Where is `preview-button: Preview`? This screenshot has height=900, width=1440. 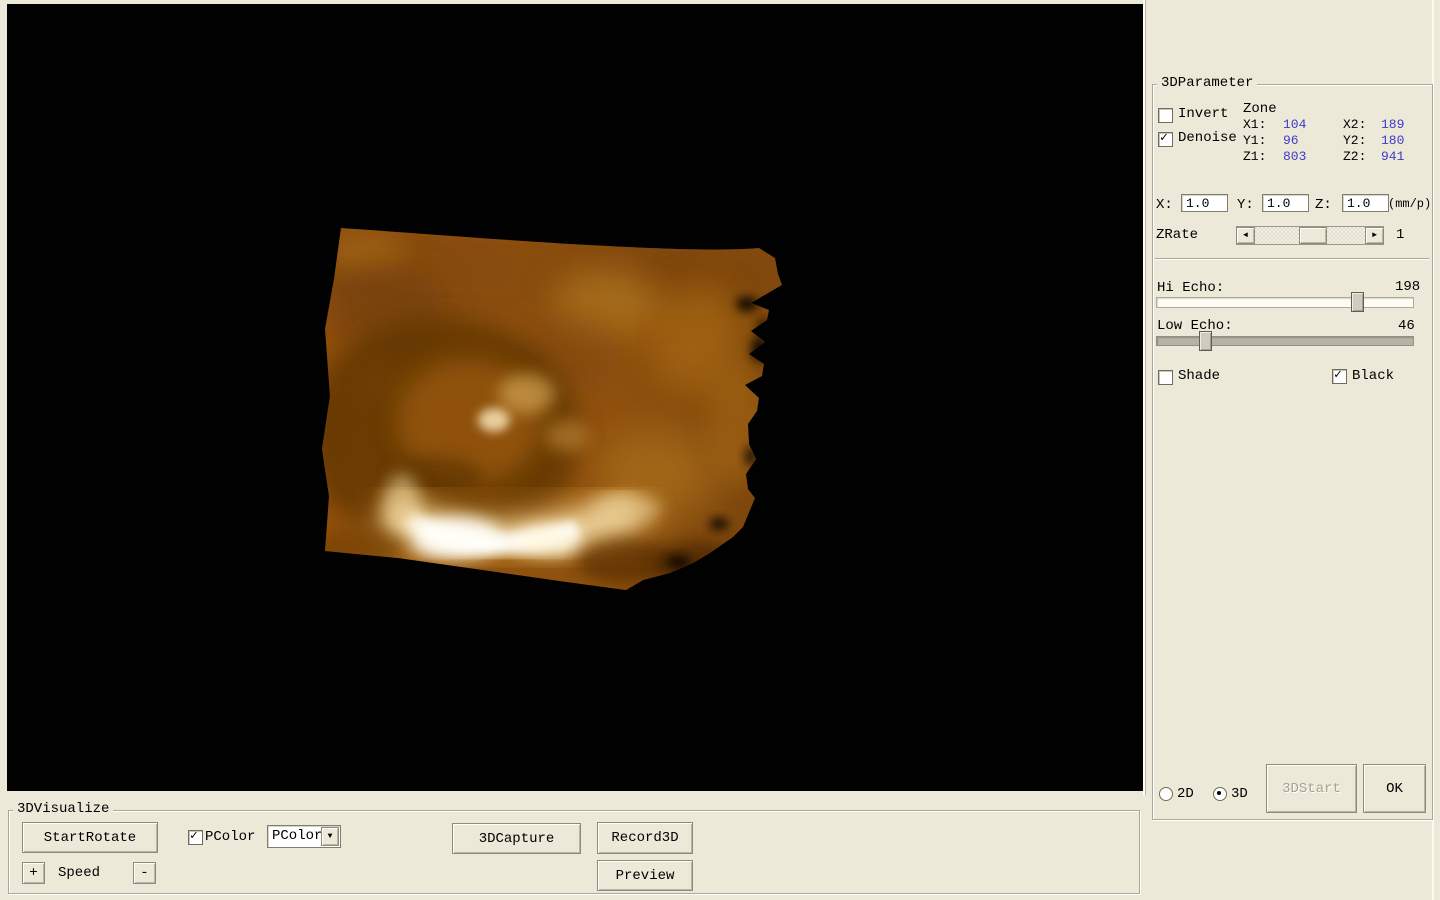
preview-button: Preview is located at coordinates (645, 875).